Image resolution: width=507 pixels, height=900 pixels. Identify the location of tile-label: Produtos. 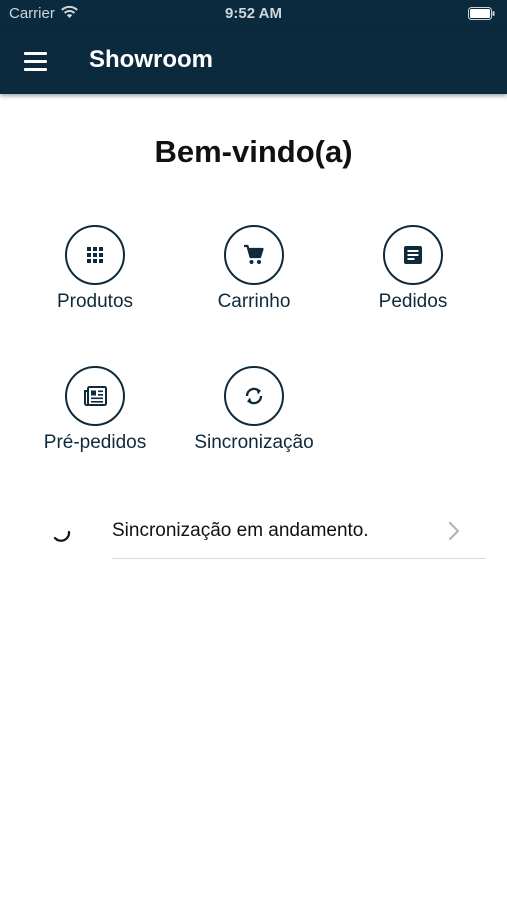
(95, 301).